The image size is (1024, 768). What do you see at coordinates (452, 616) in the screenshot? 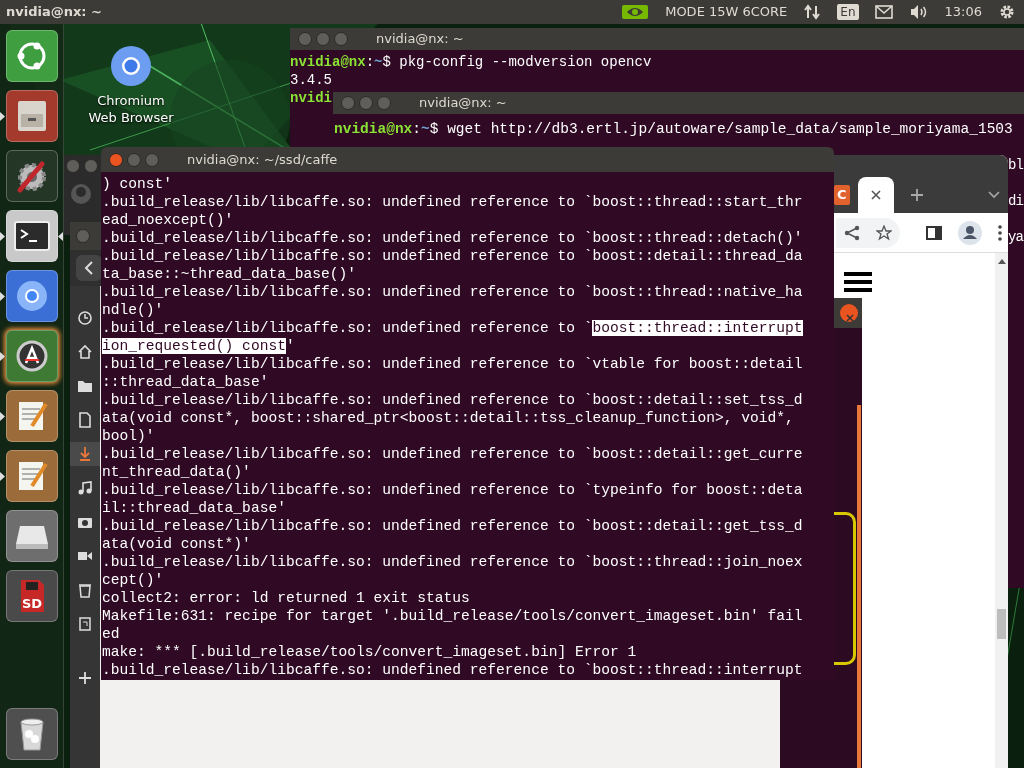
I see `terminal-line: Makefile:631: recipe for target '.build_release/tools/convert_imageset.bin' fail` at bounding box center [452, 616].